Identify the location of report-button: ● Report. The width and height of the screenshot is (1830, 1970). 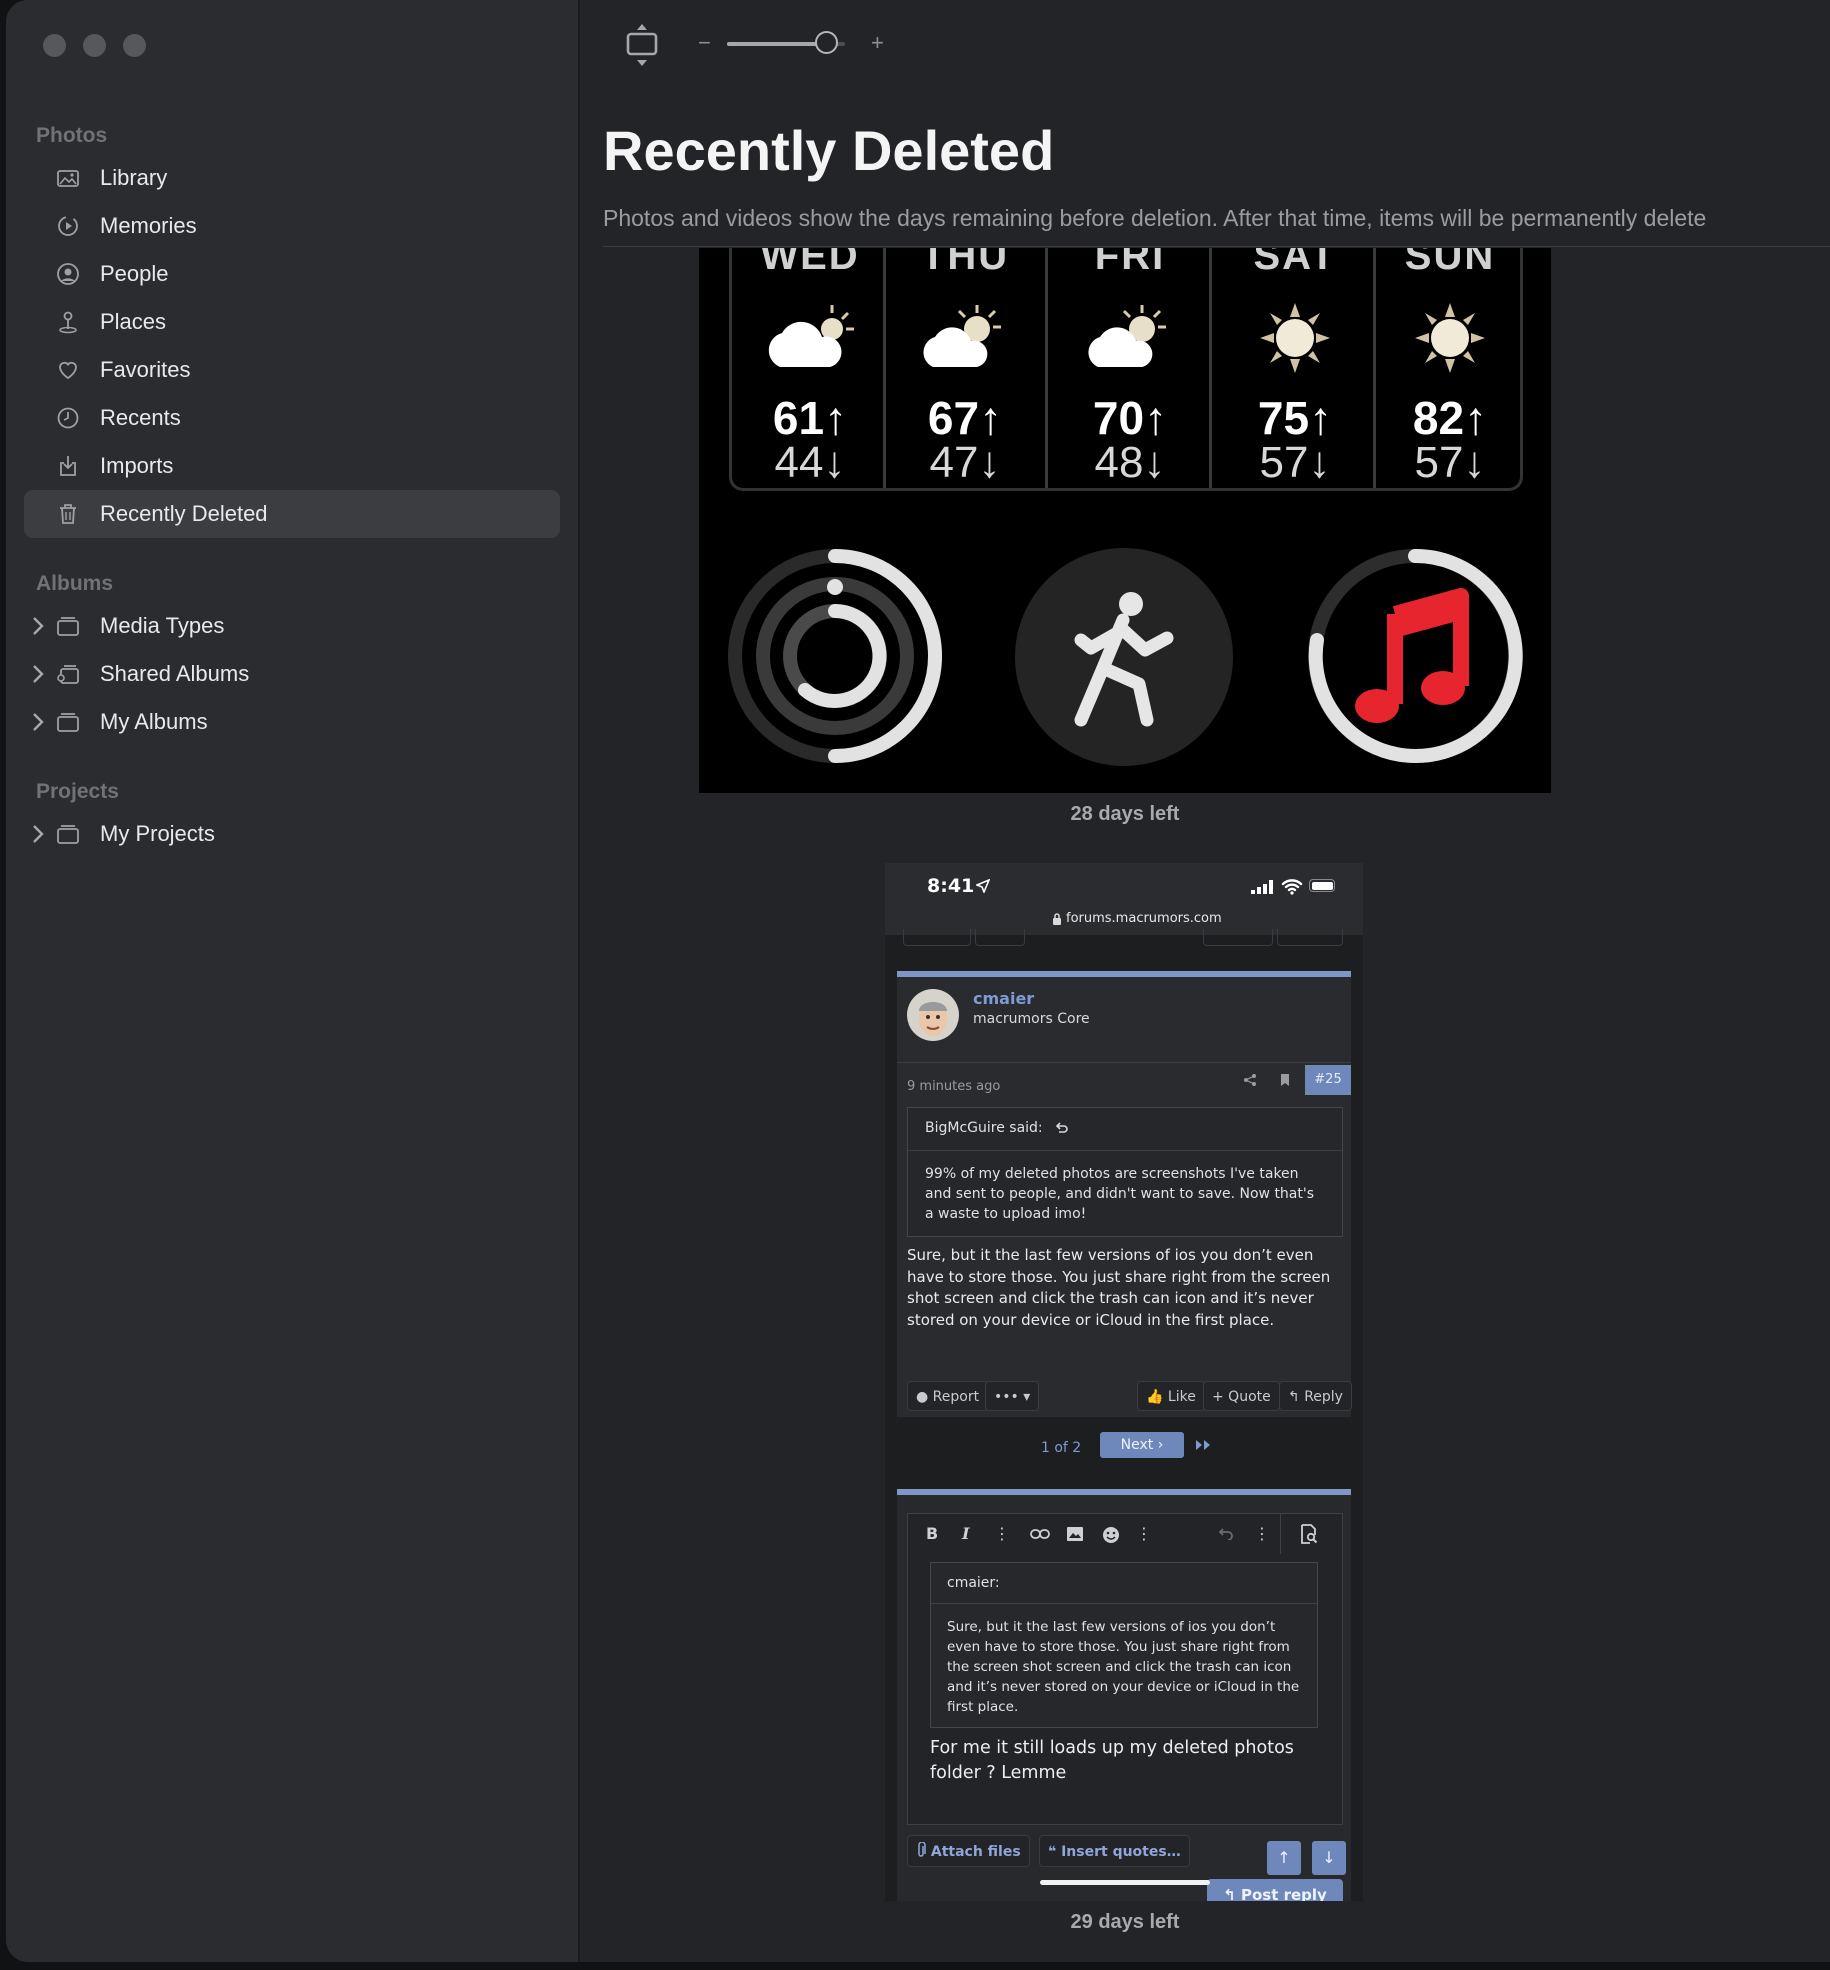
(948, 1396).